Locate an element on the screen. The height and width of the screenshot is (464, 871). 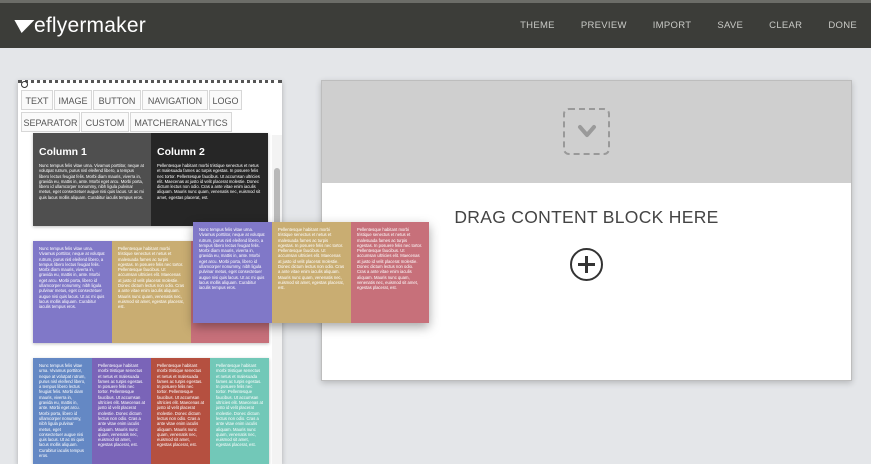
column-2-title: Column 2 is located at coordinates (181, 152).